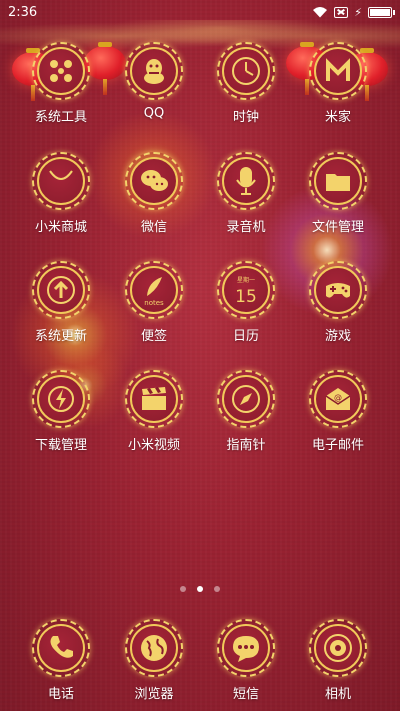 The width and height of the screenshot is (400, 711). Describe the element at coordinates (358, 12) in the screenshot. I see `charging-icon: ⚡` at that location.